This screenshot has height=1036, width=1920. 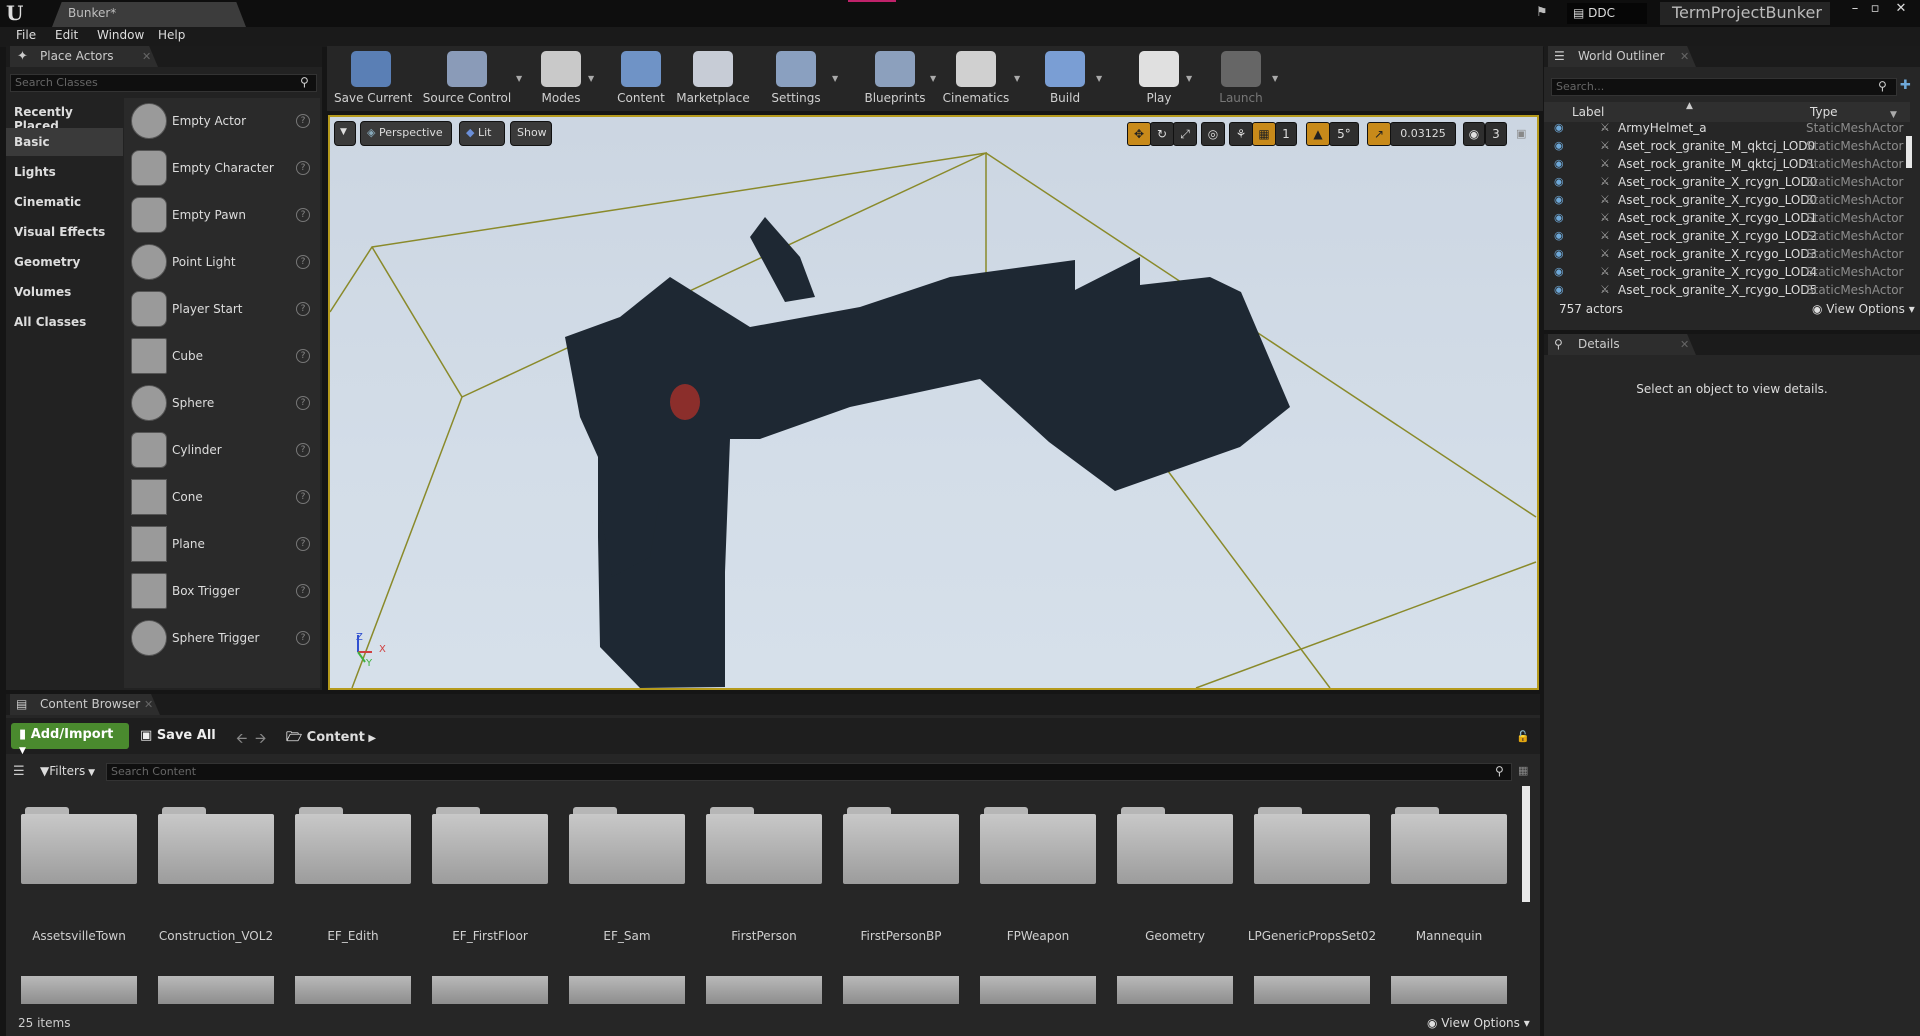 I want to click on folder-firstperson, so click(x=764, y=844).